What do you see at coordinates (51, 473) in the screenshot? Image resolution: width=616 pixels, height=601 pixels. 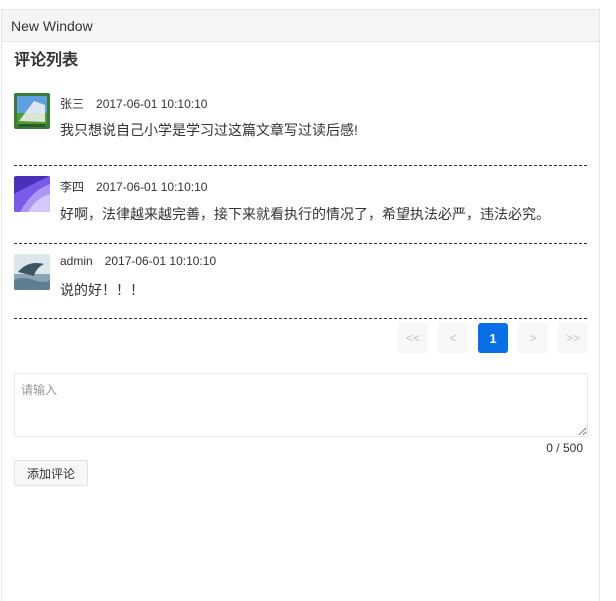 I see `add-comment-button: 添加评论` at bounding box center [51, 473].